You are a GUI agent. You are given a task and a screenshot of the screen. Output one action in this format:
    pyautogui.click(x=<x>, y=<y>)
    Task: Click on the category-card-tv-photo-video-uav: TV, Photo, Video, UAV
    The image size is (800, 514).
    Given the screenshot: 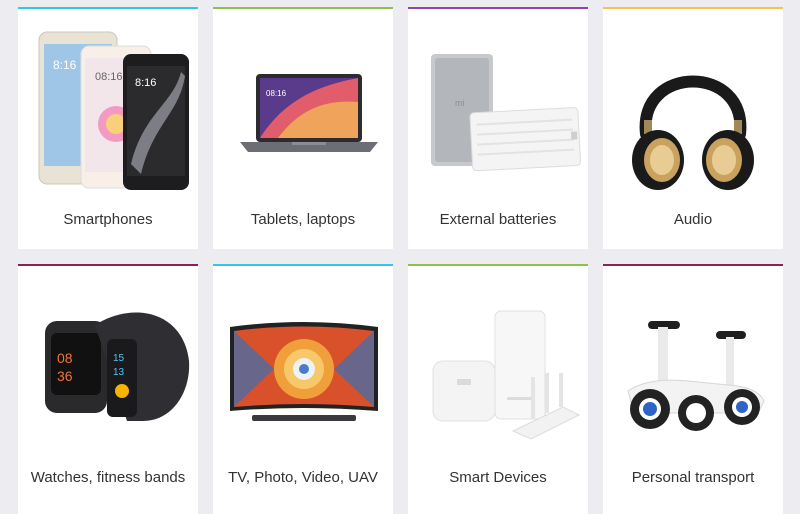 What is the action you would take?
    pyautogui.click(x=303, y=389)
    